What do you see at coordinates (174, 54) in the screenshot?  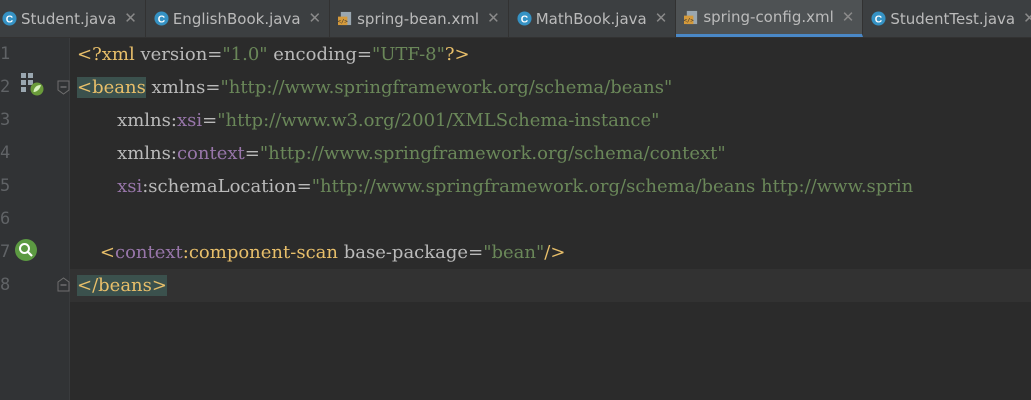 I see `xml-attr: version` at bounding box center [174, 54].